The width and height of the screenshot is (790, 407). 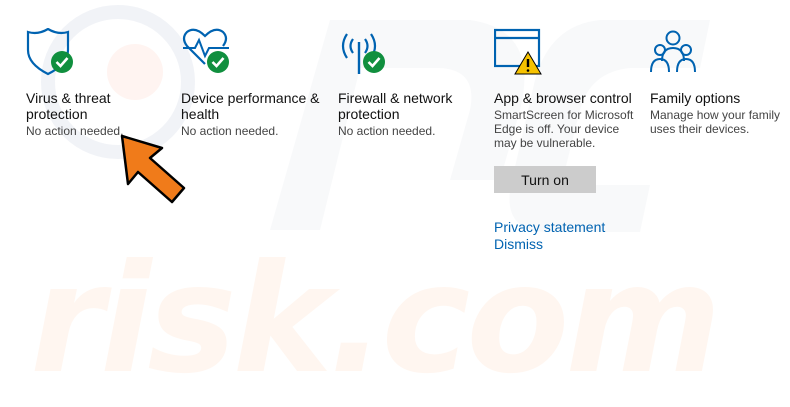 What do you see at coordinates (153, 169) in the screenshot?
I see `pointer-arrow-icon` at bounding box center [153, 169].